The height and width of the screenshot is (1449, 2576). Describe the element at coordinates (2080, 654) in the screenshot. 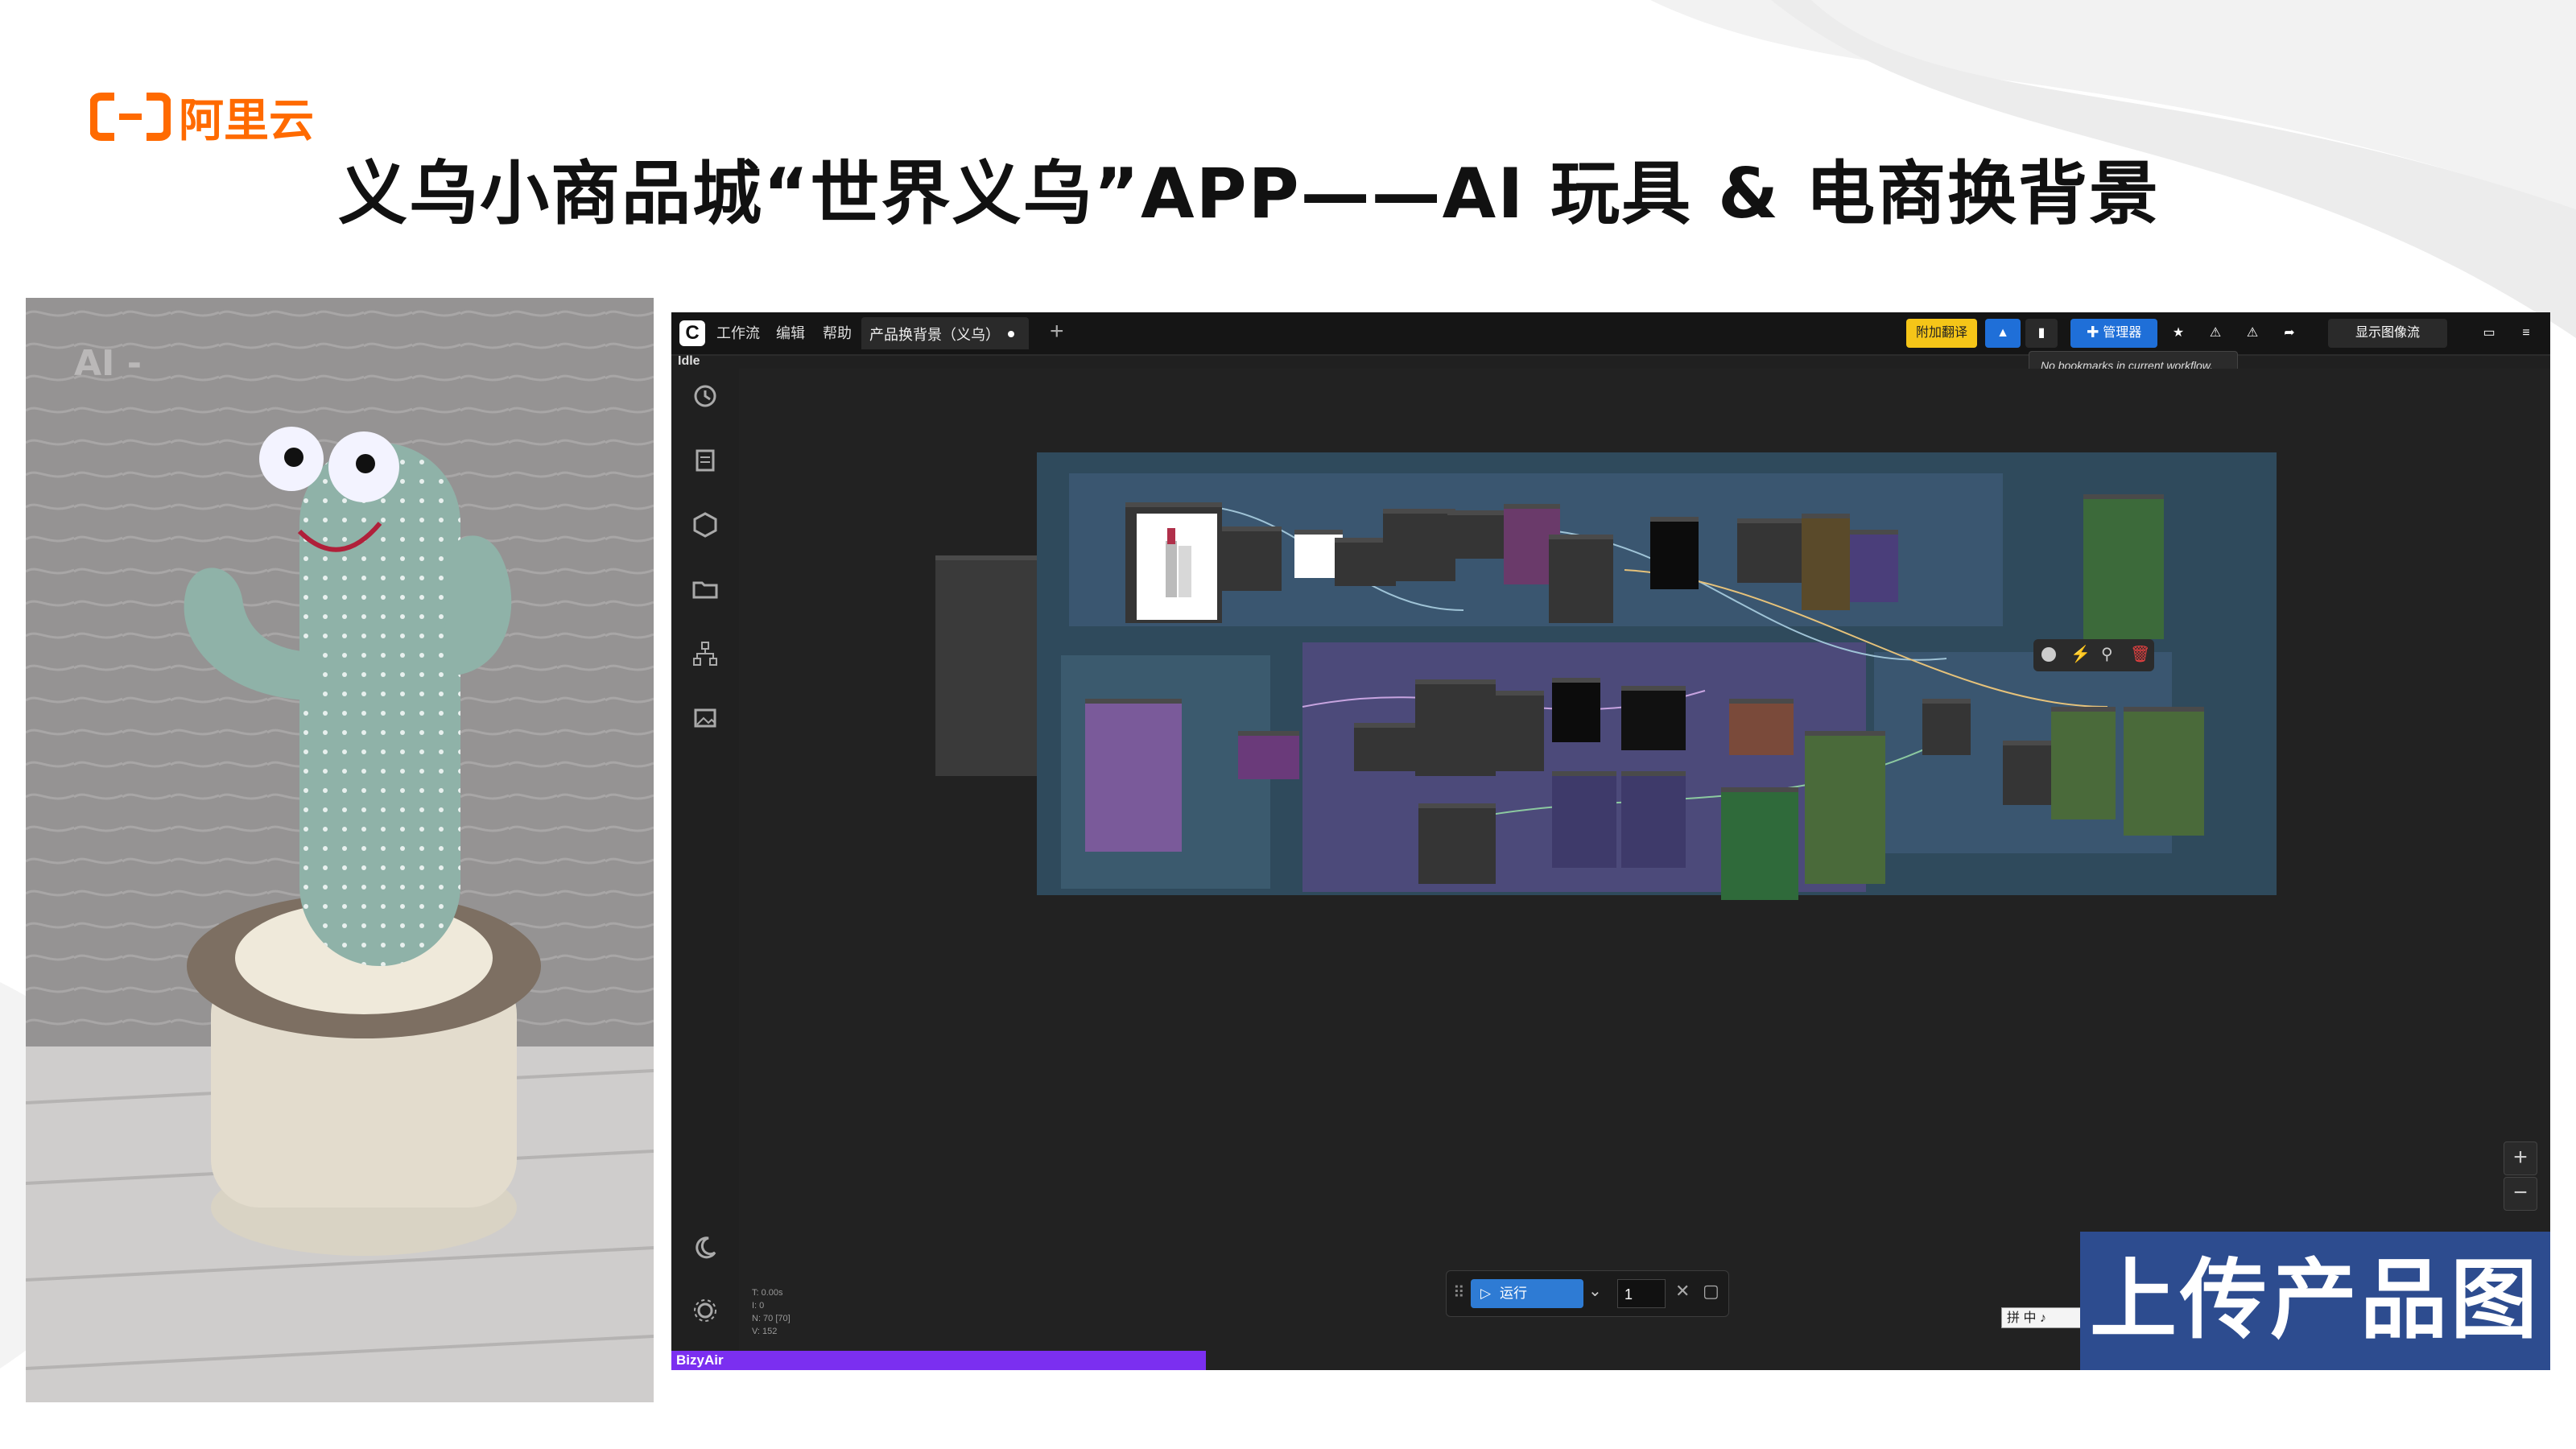

I see `bypass-icon: ⚡` at that location.